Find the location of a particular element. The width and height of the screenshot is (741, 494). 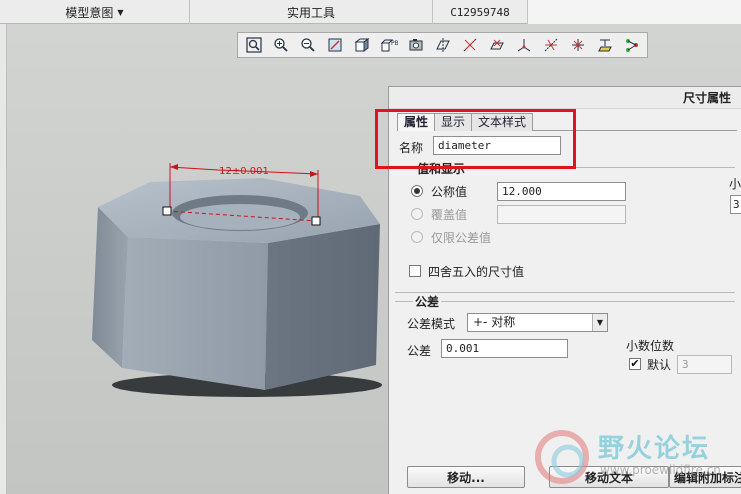

zoom-fit-icon is located at coordinates (253, 45).